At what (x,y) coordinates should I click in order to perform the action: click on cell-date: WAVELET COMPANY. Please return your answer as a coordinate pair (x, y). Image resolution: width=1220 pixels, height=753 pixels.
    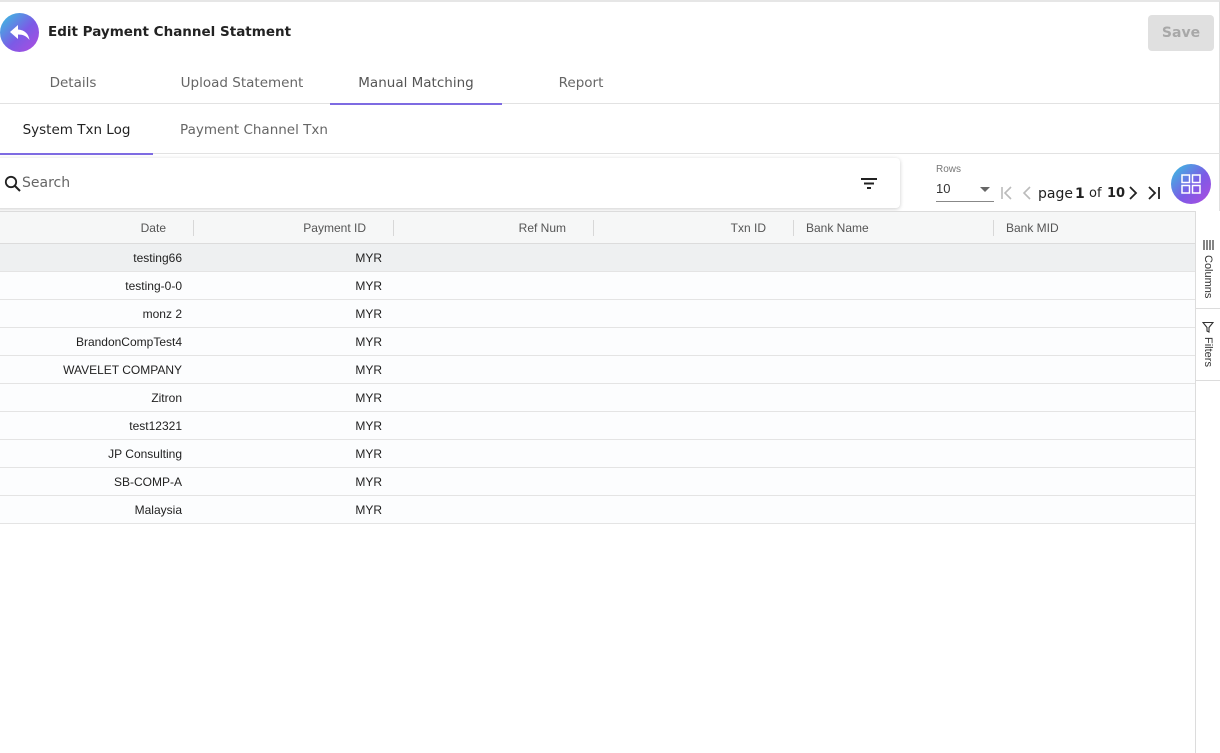
    Looking at the image, I should click on (122, 369).